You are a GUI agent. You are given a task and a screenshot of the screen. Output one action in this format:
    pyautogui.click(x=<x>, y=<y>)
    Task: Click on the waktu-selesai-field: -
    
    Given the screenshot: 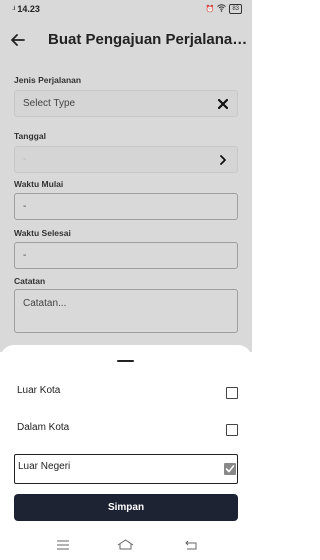 What is the action you would take?
    pyautogui.click(x=126, y=255)
    